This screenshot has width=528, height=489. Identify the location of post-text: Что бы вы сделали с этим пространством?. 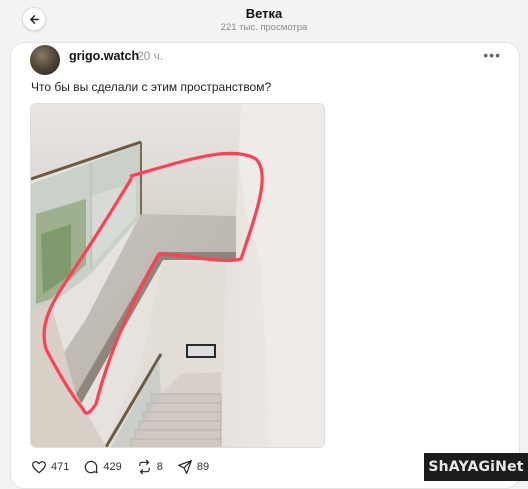
(151, 87).